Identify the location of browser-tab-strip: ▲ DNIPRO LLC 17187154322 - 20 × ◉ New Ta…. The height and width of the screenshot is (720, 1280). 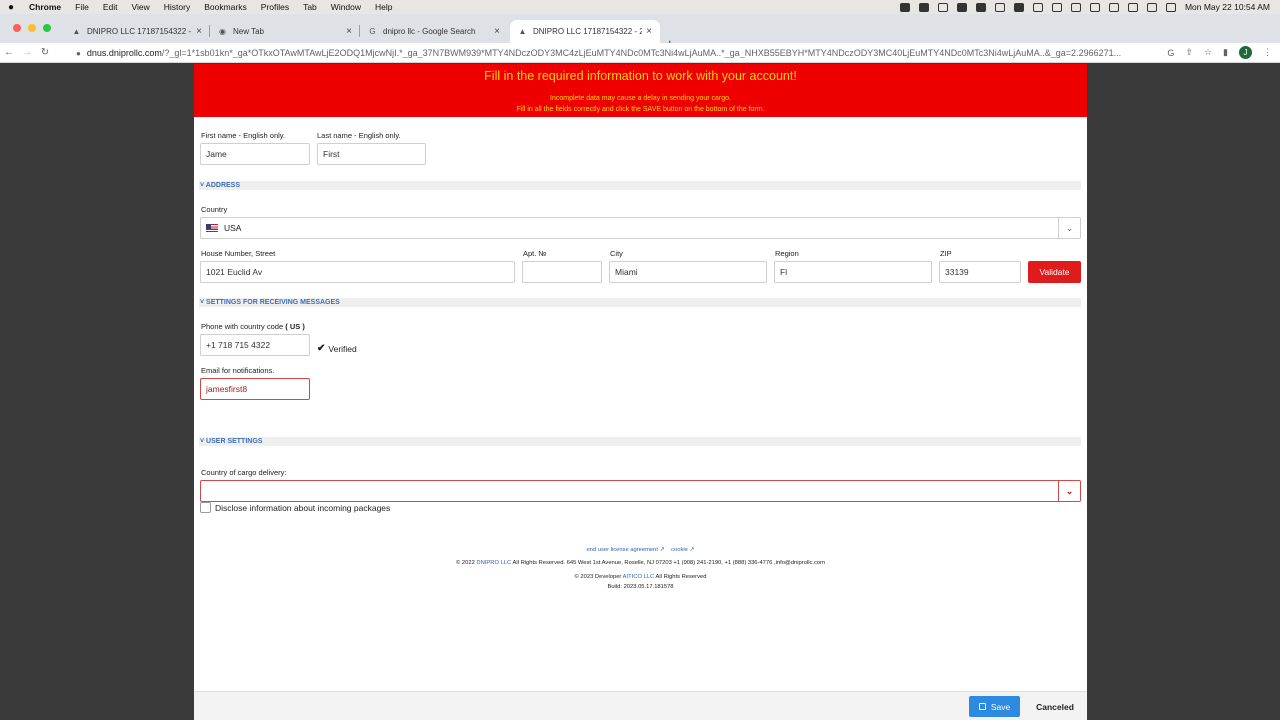
(640, 32).